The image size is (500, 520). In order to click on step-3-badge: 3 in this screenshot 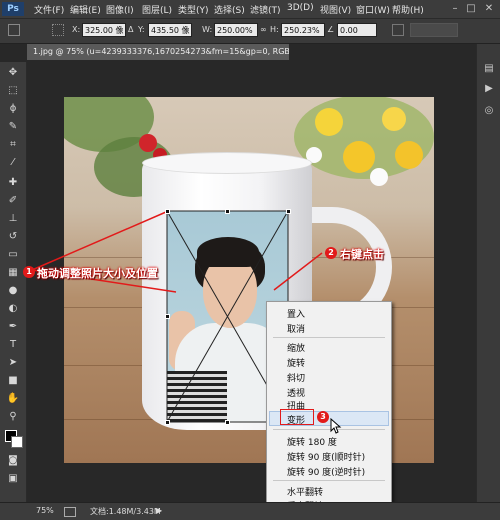, I will do `click(323, 417)`.